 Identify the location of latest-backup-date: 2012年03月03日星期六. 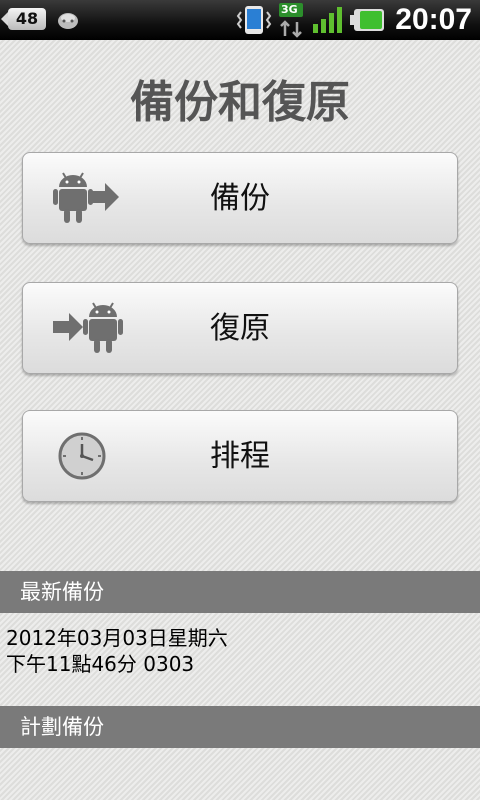
(117, 638).